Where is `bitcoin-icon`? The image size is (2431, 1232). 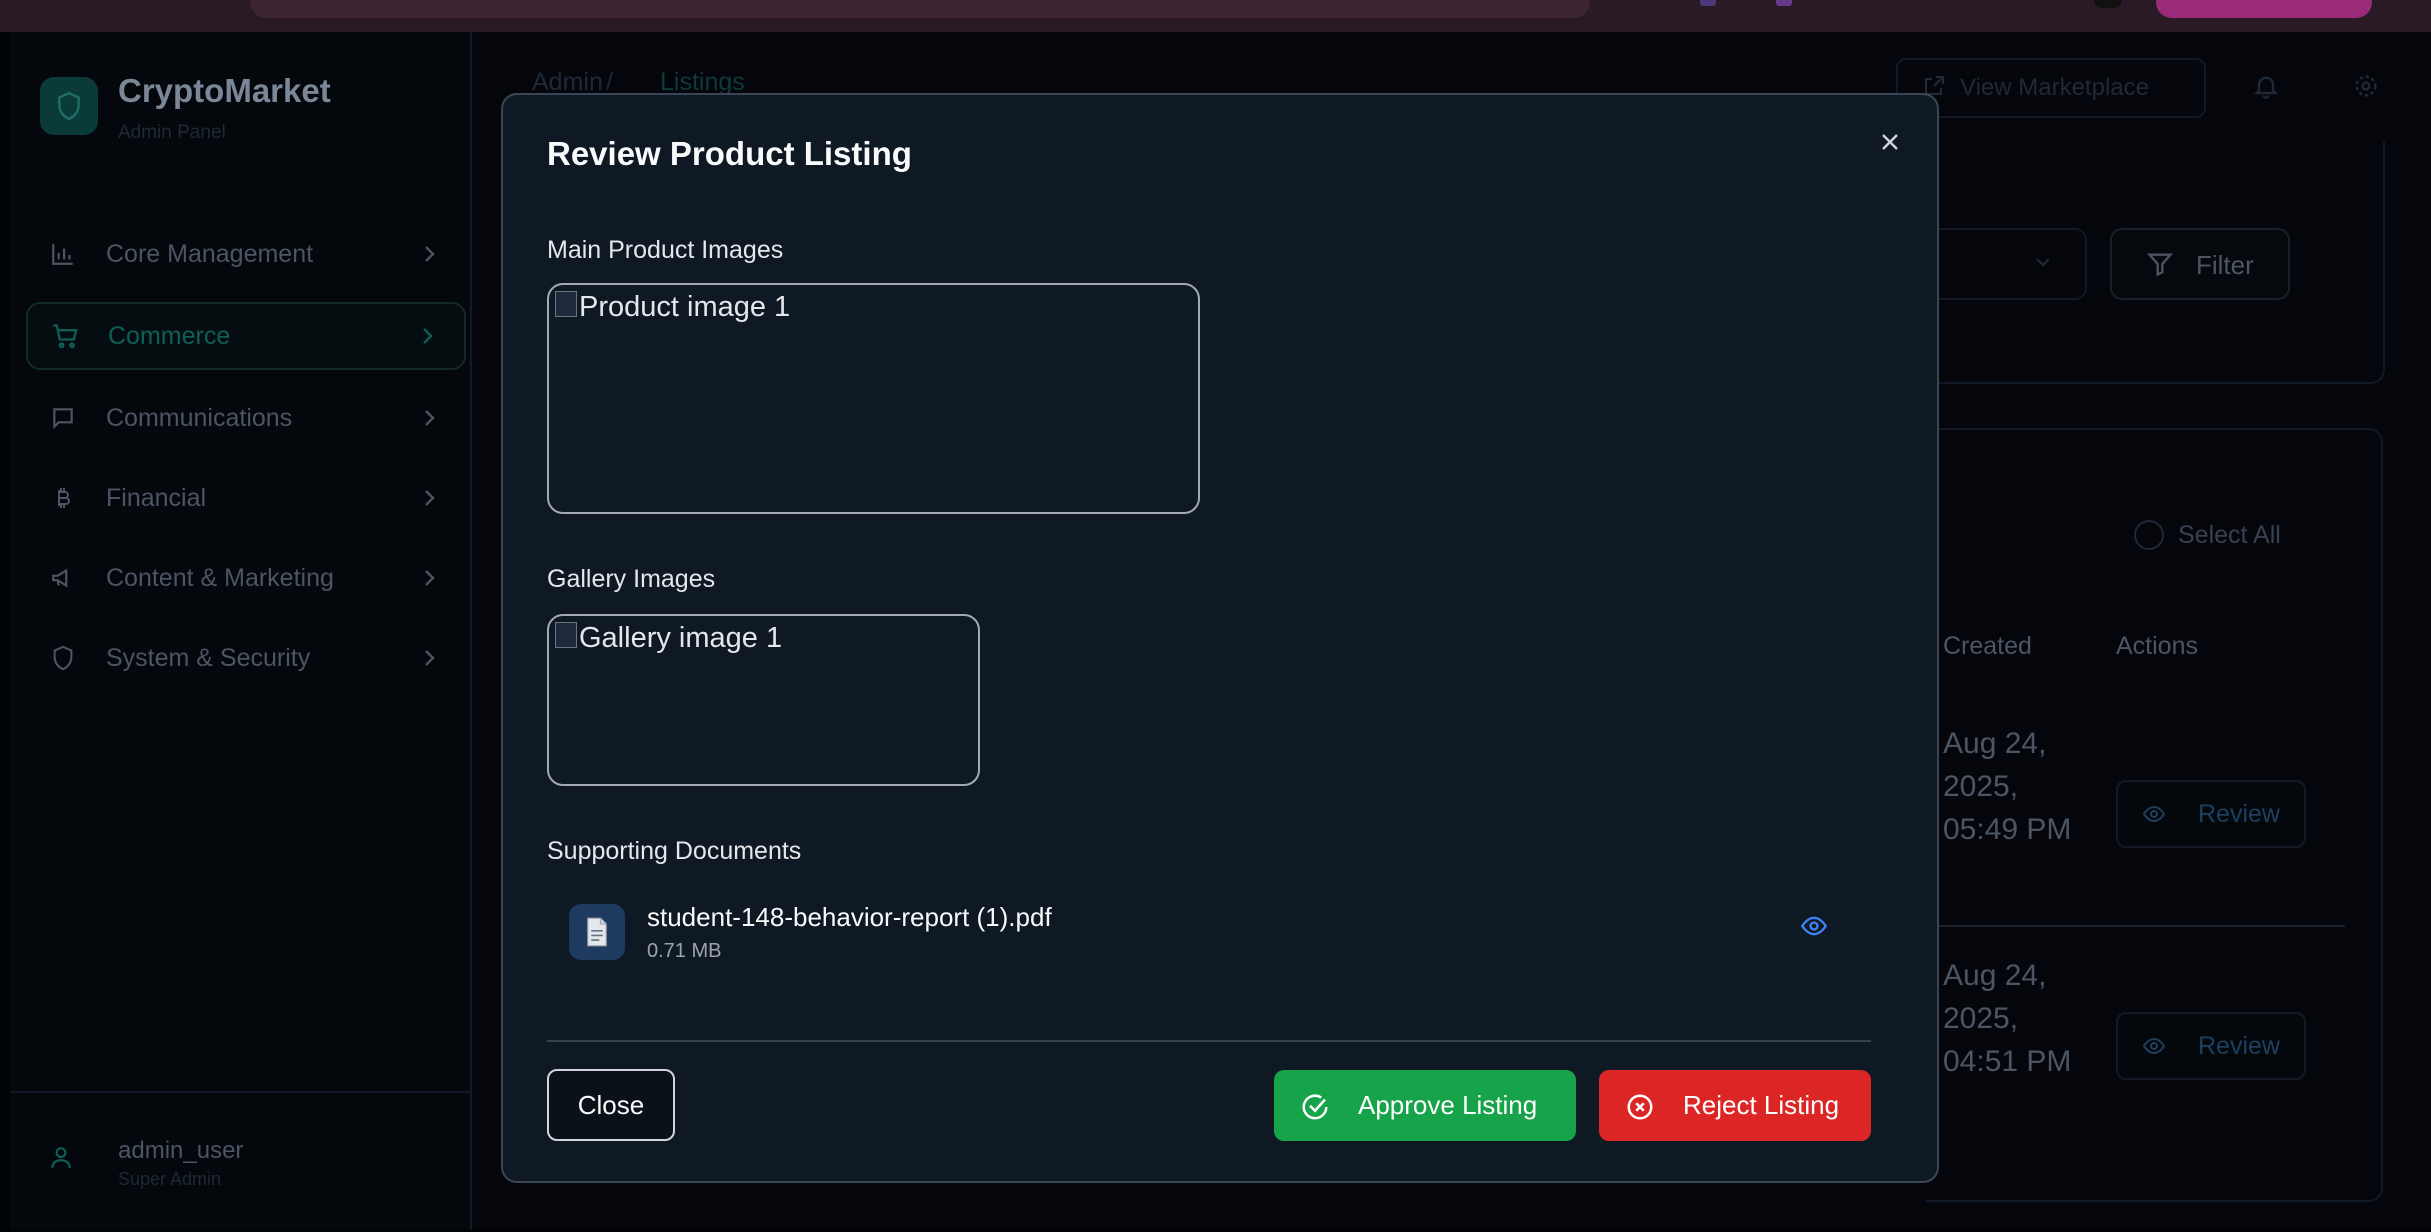
bitcoin-icon is located at coordinates (63, 498).